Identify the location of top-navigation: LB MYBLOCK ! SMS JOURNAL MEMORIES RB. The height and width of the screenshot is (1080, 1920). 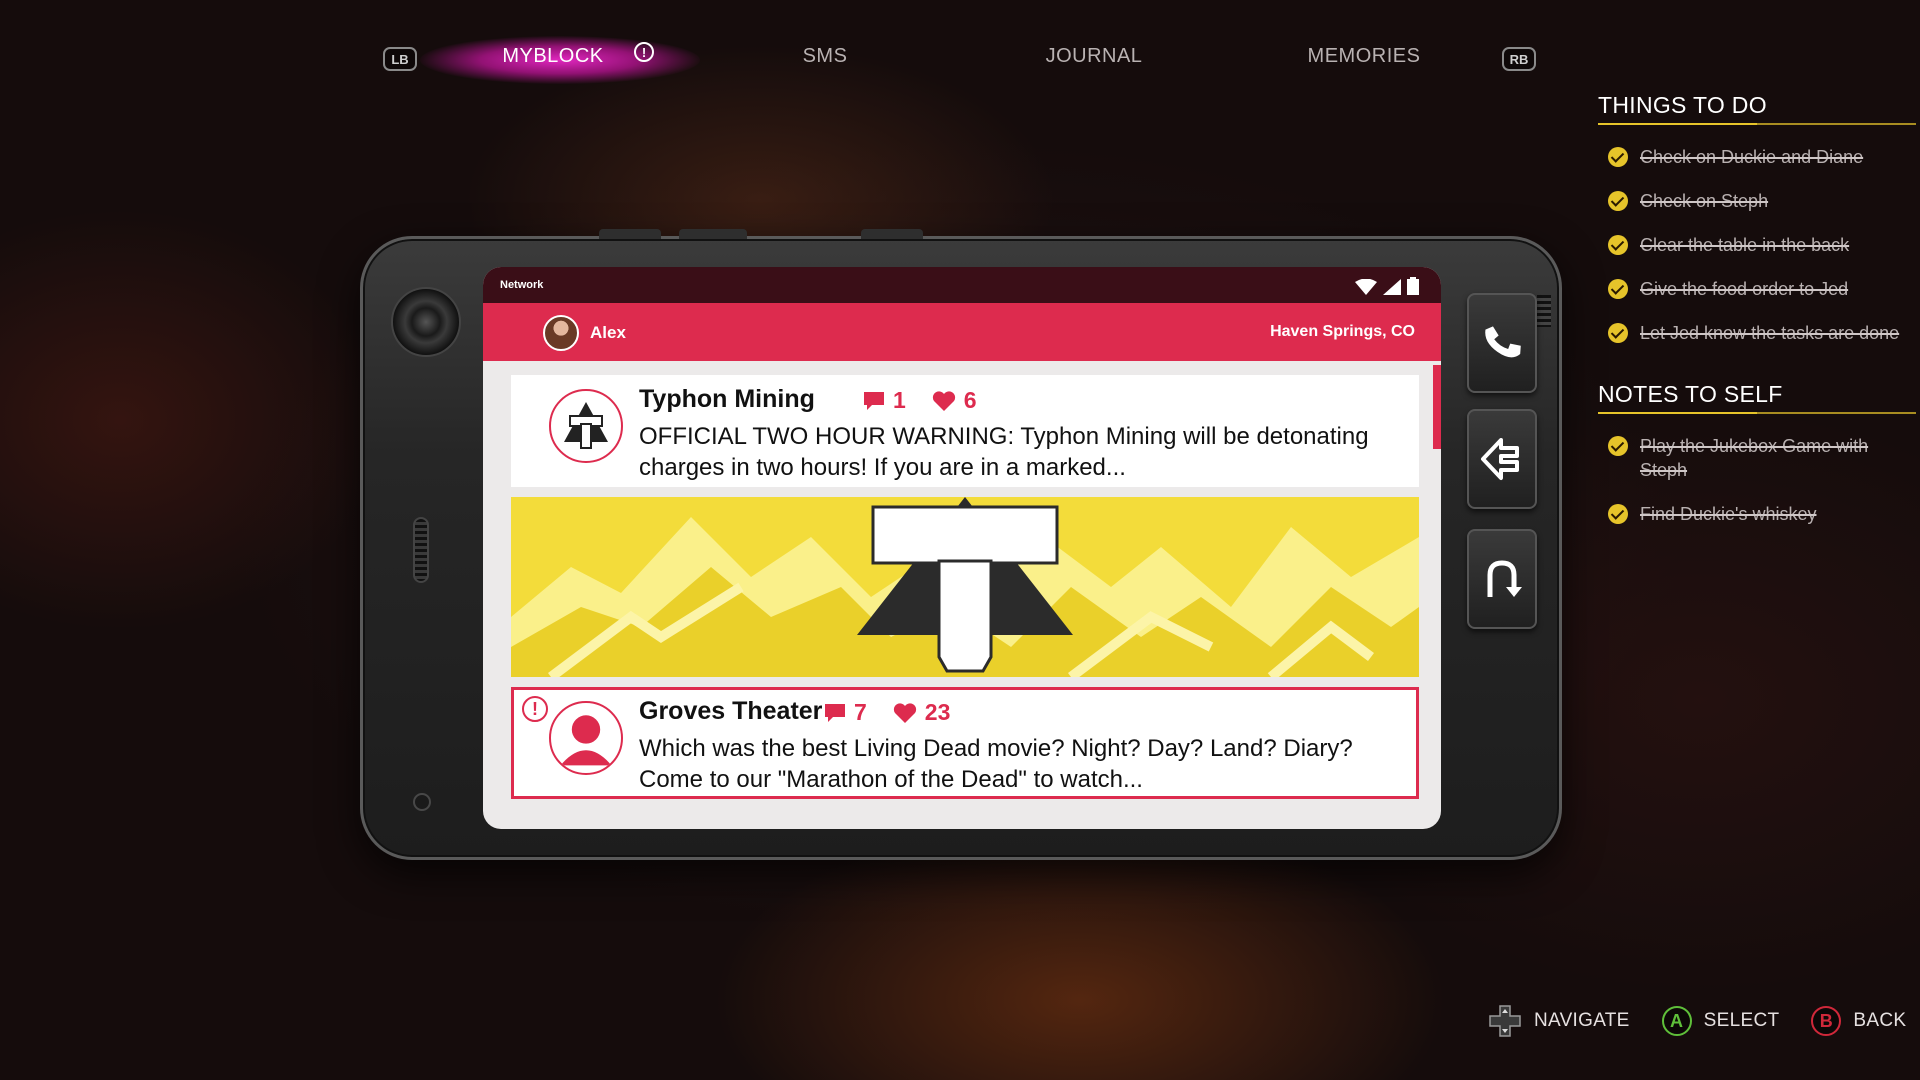
(780, 60).